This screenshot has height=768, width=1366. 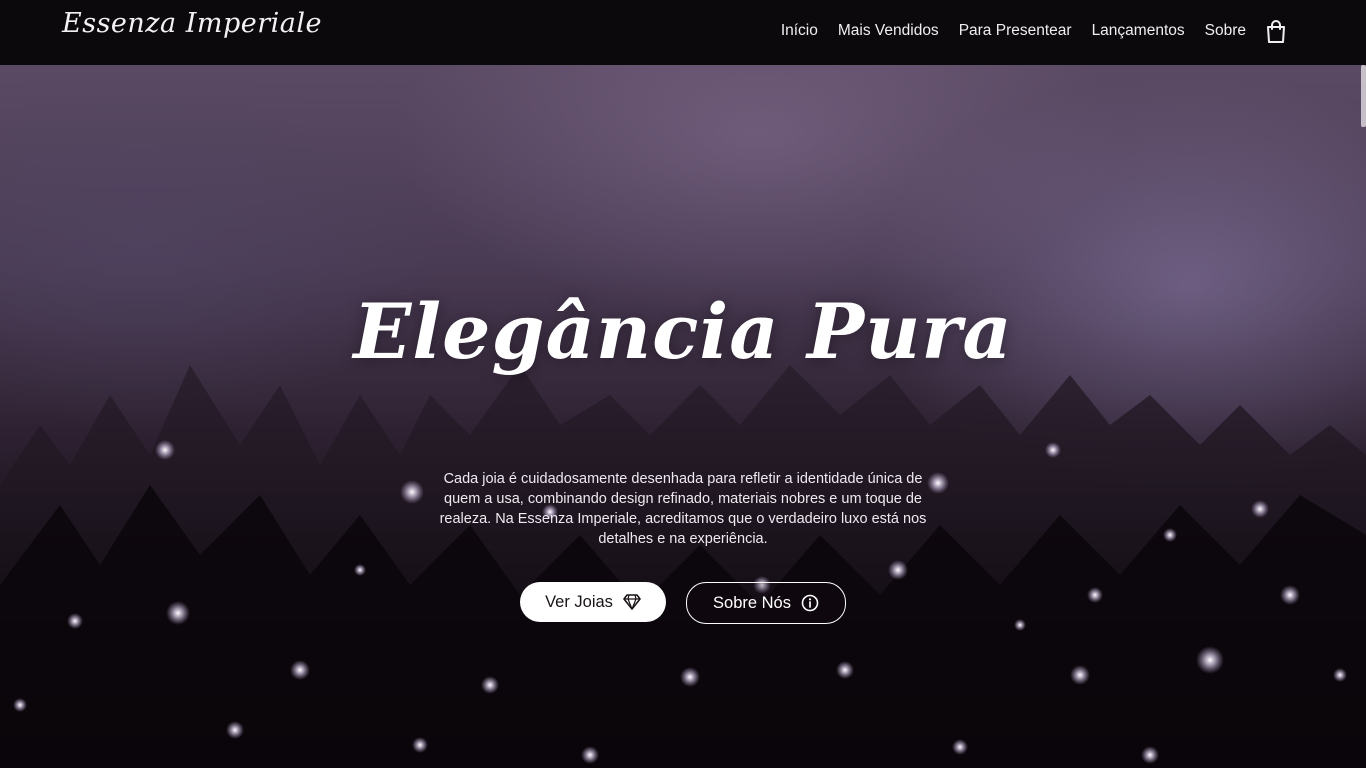 What do you see at coordinates (799, 31) in the screenshot?
I see `nav-item-inicio: Início` at bounding box center [799, 31].